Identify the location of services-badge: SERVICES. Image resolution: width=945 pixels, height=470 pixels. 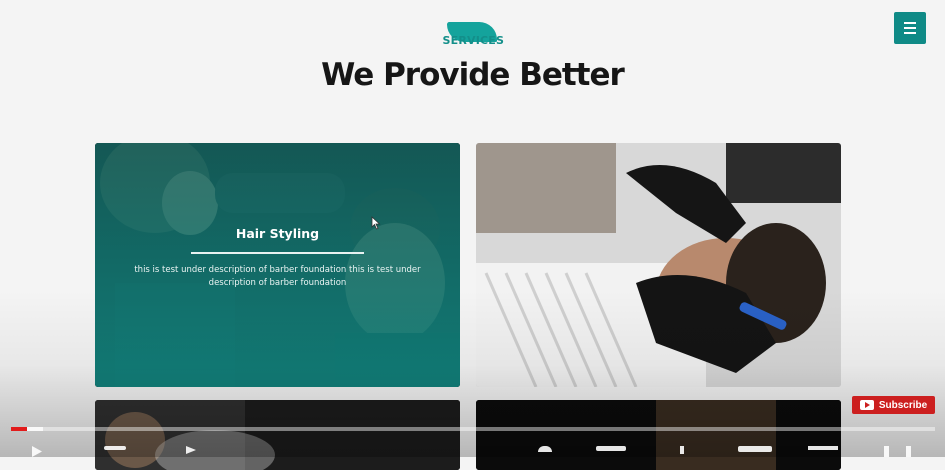
(473, 35).